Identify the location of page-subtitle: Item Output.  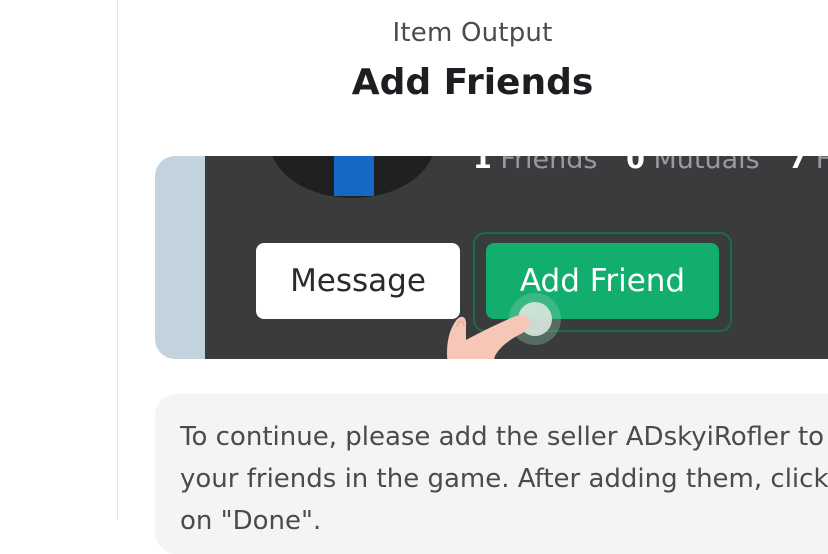
(472, 33).